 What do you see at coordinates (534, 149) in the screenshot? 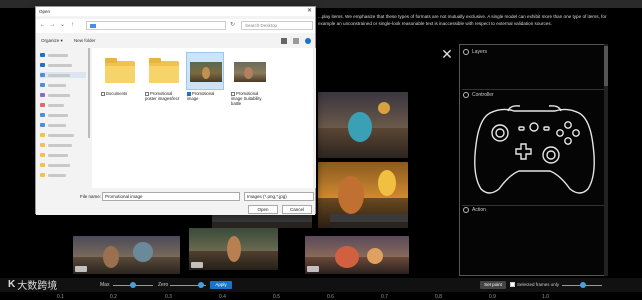
I see `gamepad-icon` at bounding box center [534, 149].